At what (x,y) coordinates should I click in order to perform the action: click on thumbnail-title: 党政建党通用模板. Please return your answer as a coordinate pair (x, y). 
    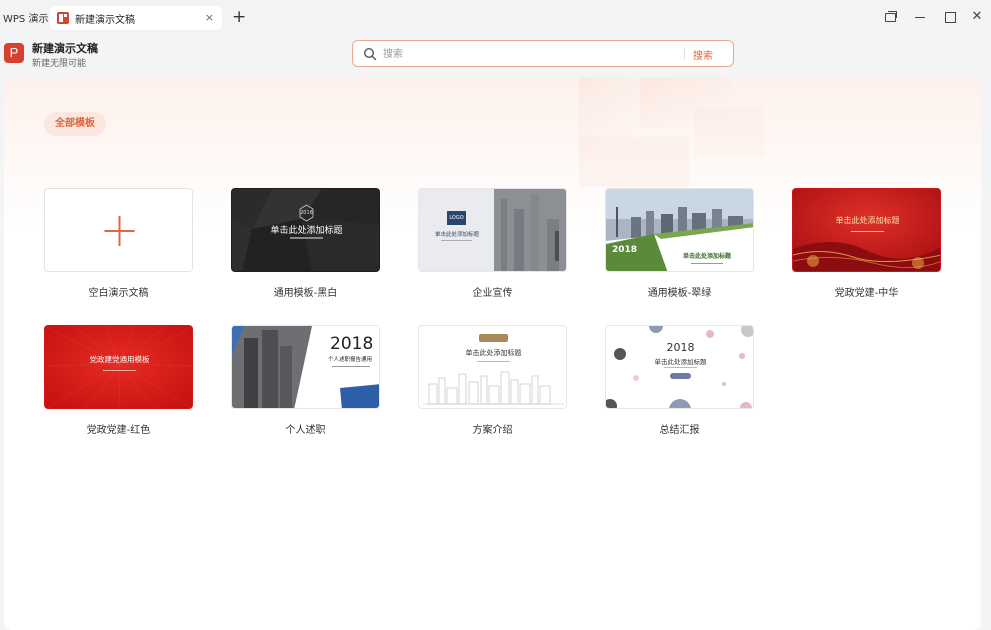
    Looking at the image, I should click on (119, 359).